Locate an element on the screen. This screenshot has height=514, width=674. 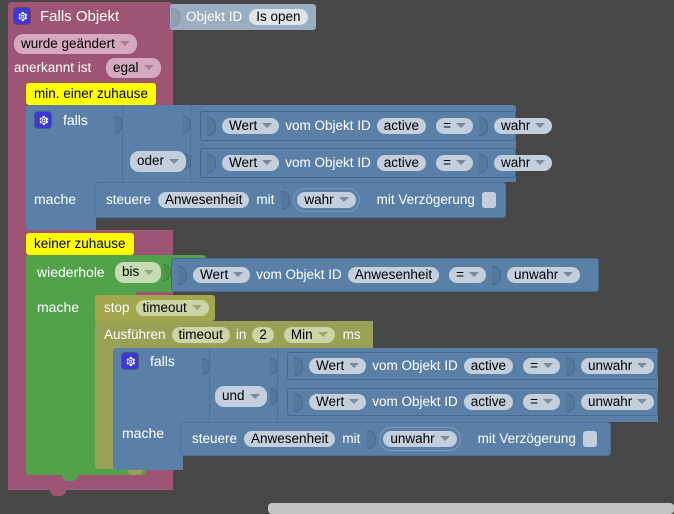
loop-repeat-label: wiederhole is located at coordinates (71, 272).